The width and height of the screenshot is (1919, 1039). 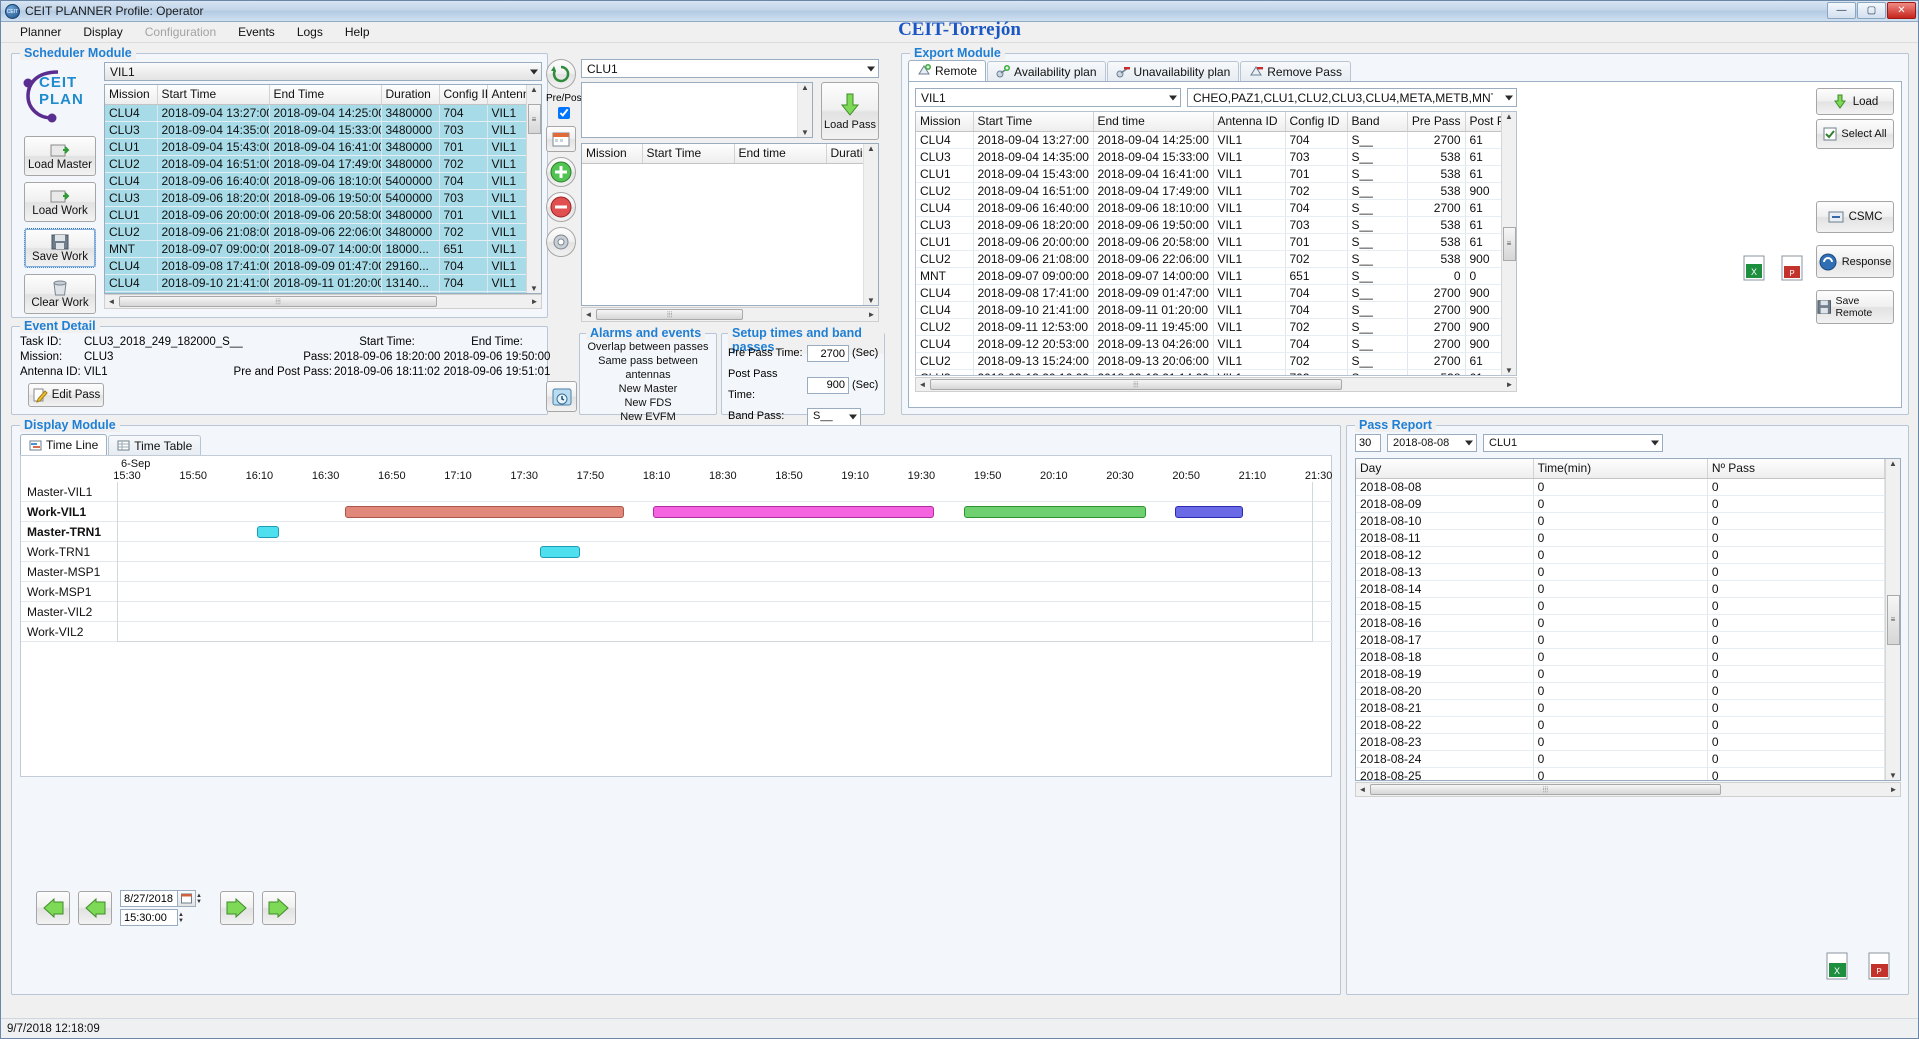 I want to click on table-row: 2018-08-13 0 0, so click(x=1620, y=572).